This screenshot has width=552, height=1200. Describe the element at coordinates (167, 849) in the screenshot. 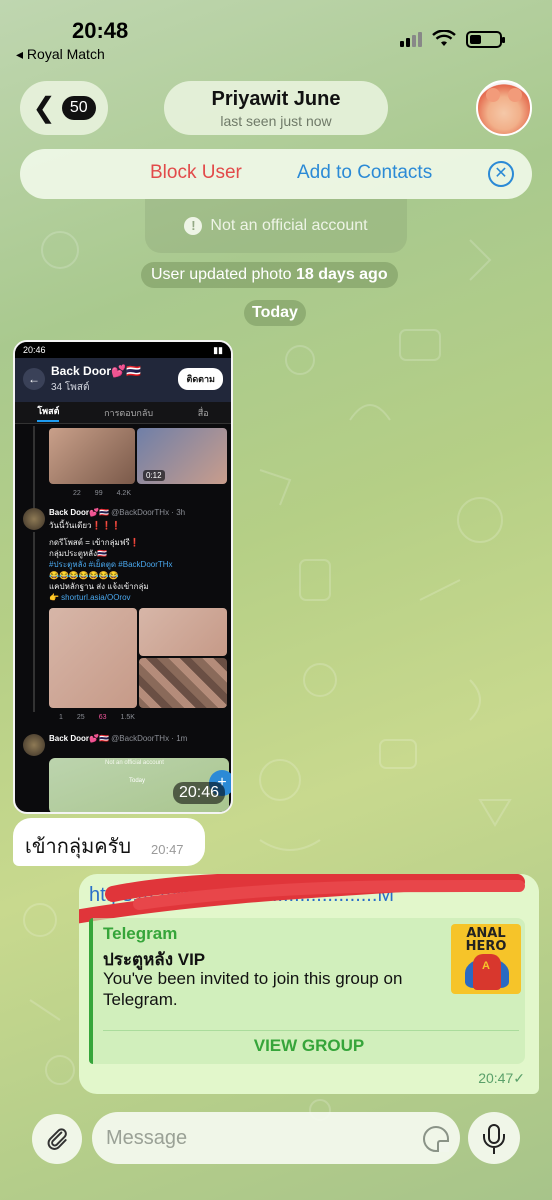

I see `message-time: 20:47` at that location.